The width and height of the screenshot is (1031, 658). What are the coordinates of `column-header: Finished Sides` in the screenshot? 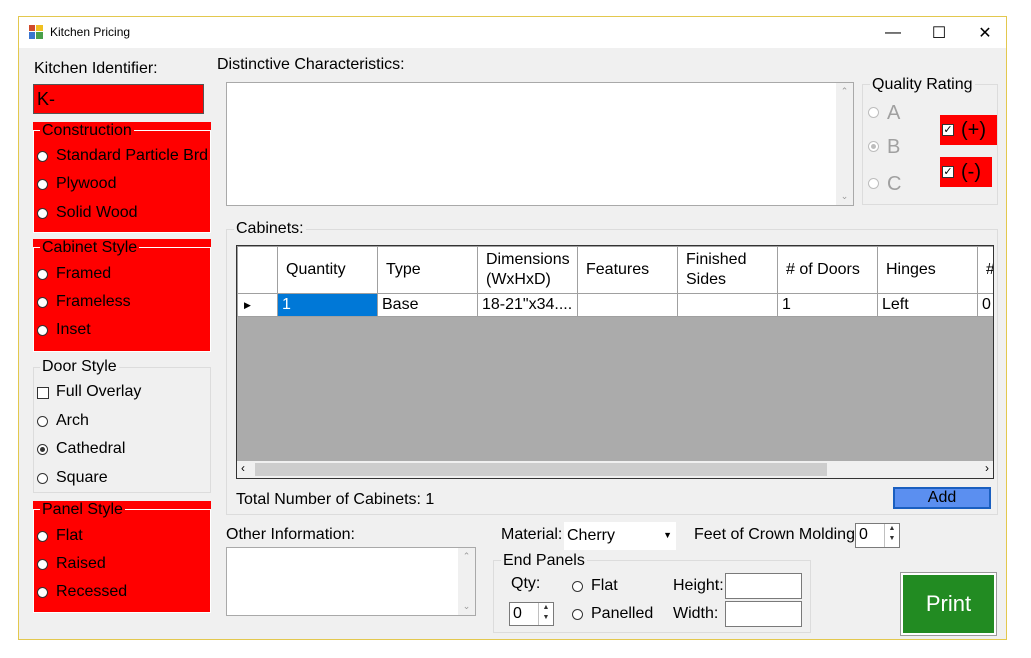 It's located at (727, 270).